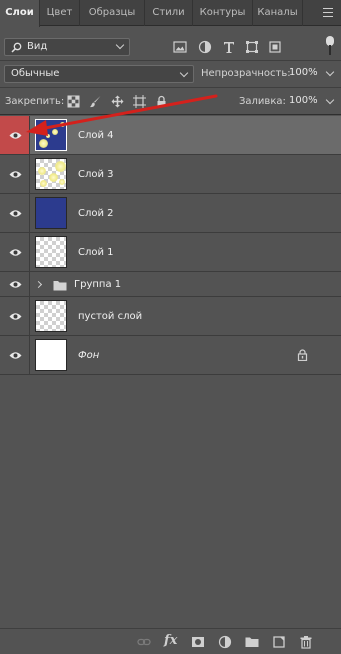 The width and height of the screenshot is (341, 654). What do you see at coordinates (35, 101) in the screenshot?
I see `lock-label: Закрепить:` at bounding box center [35, 101].